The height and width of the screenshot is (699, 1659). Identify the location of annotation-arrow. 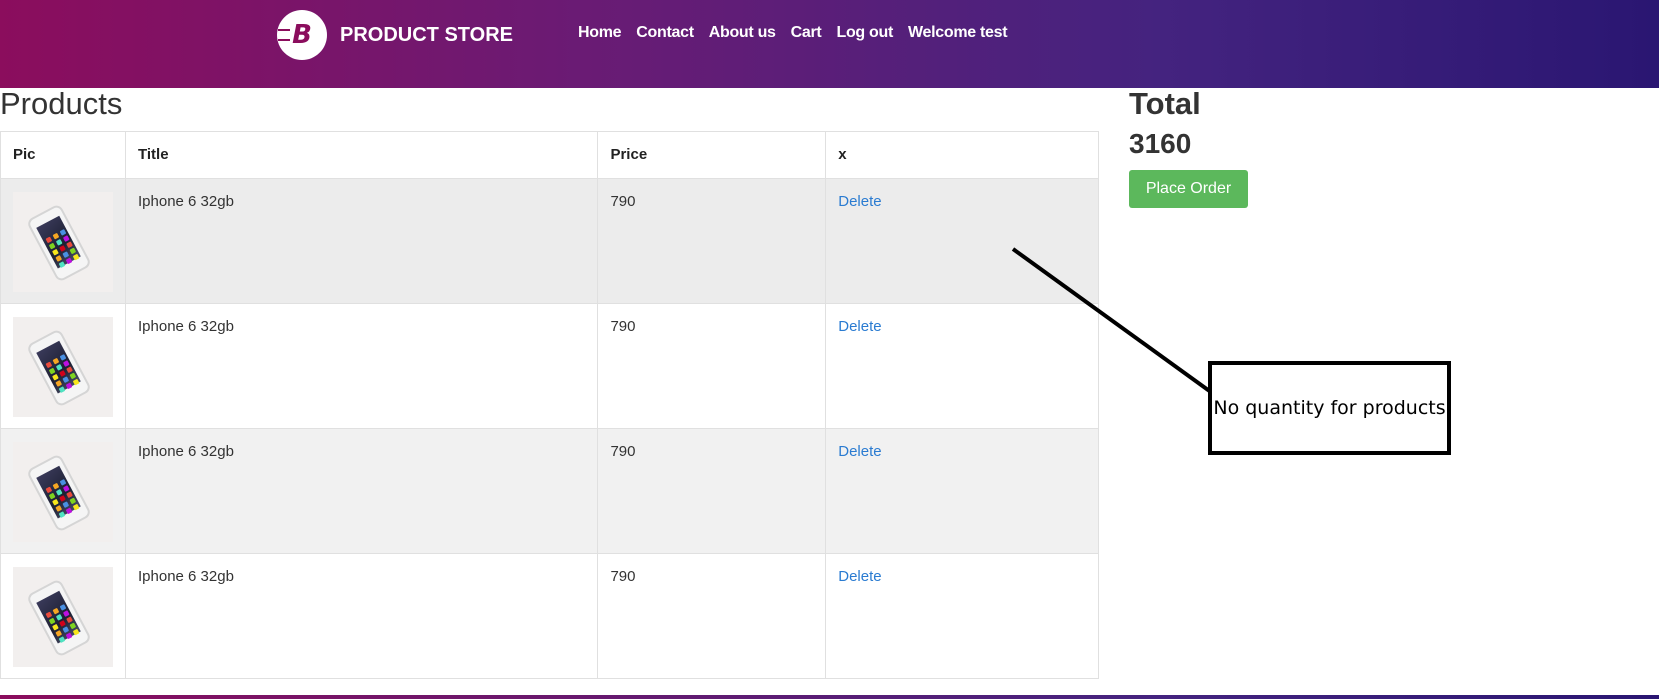
(1114, 322).